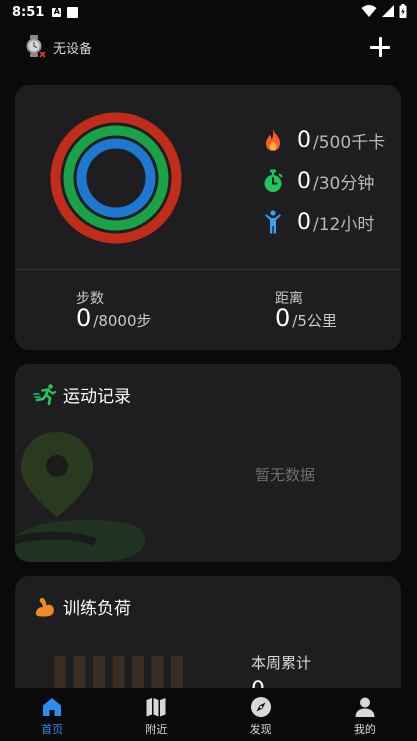 This screenshot has width=417, height=741. Describe the element at coordinates (84, 318) in the screenshot. I see `steps-current: 0` at that location.